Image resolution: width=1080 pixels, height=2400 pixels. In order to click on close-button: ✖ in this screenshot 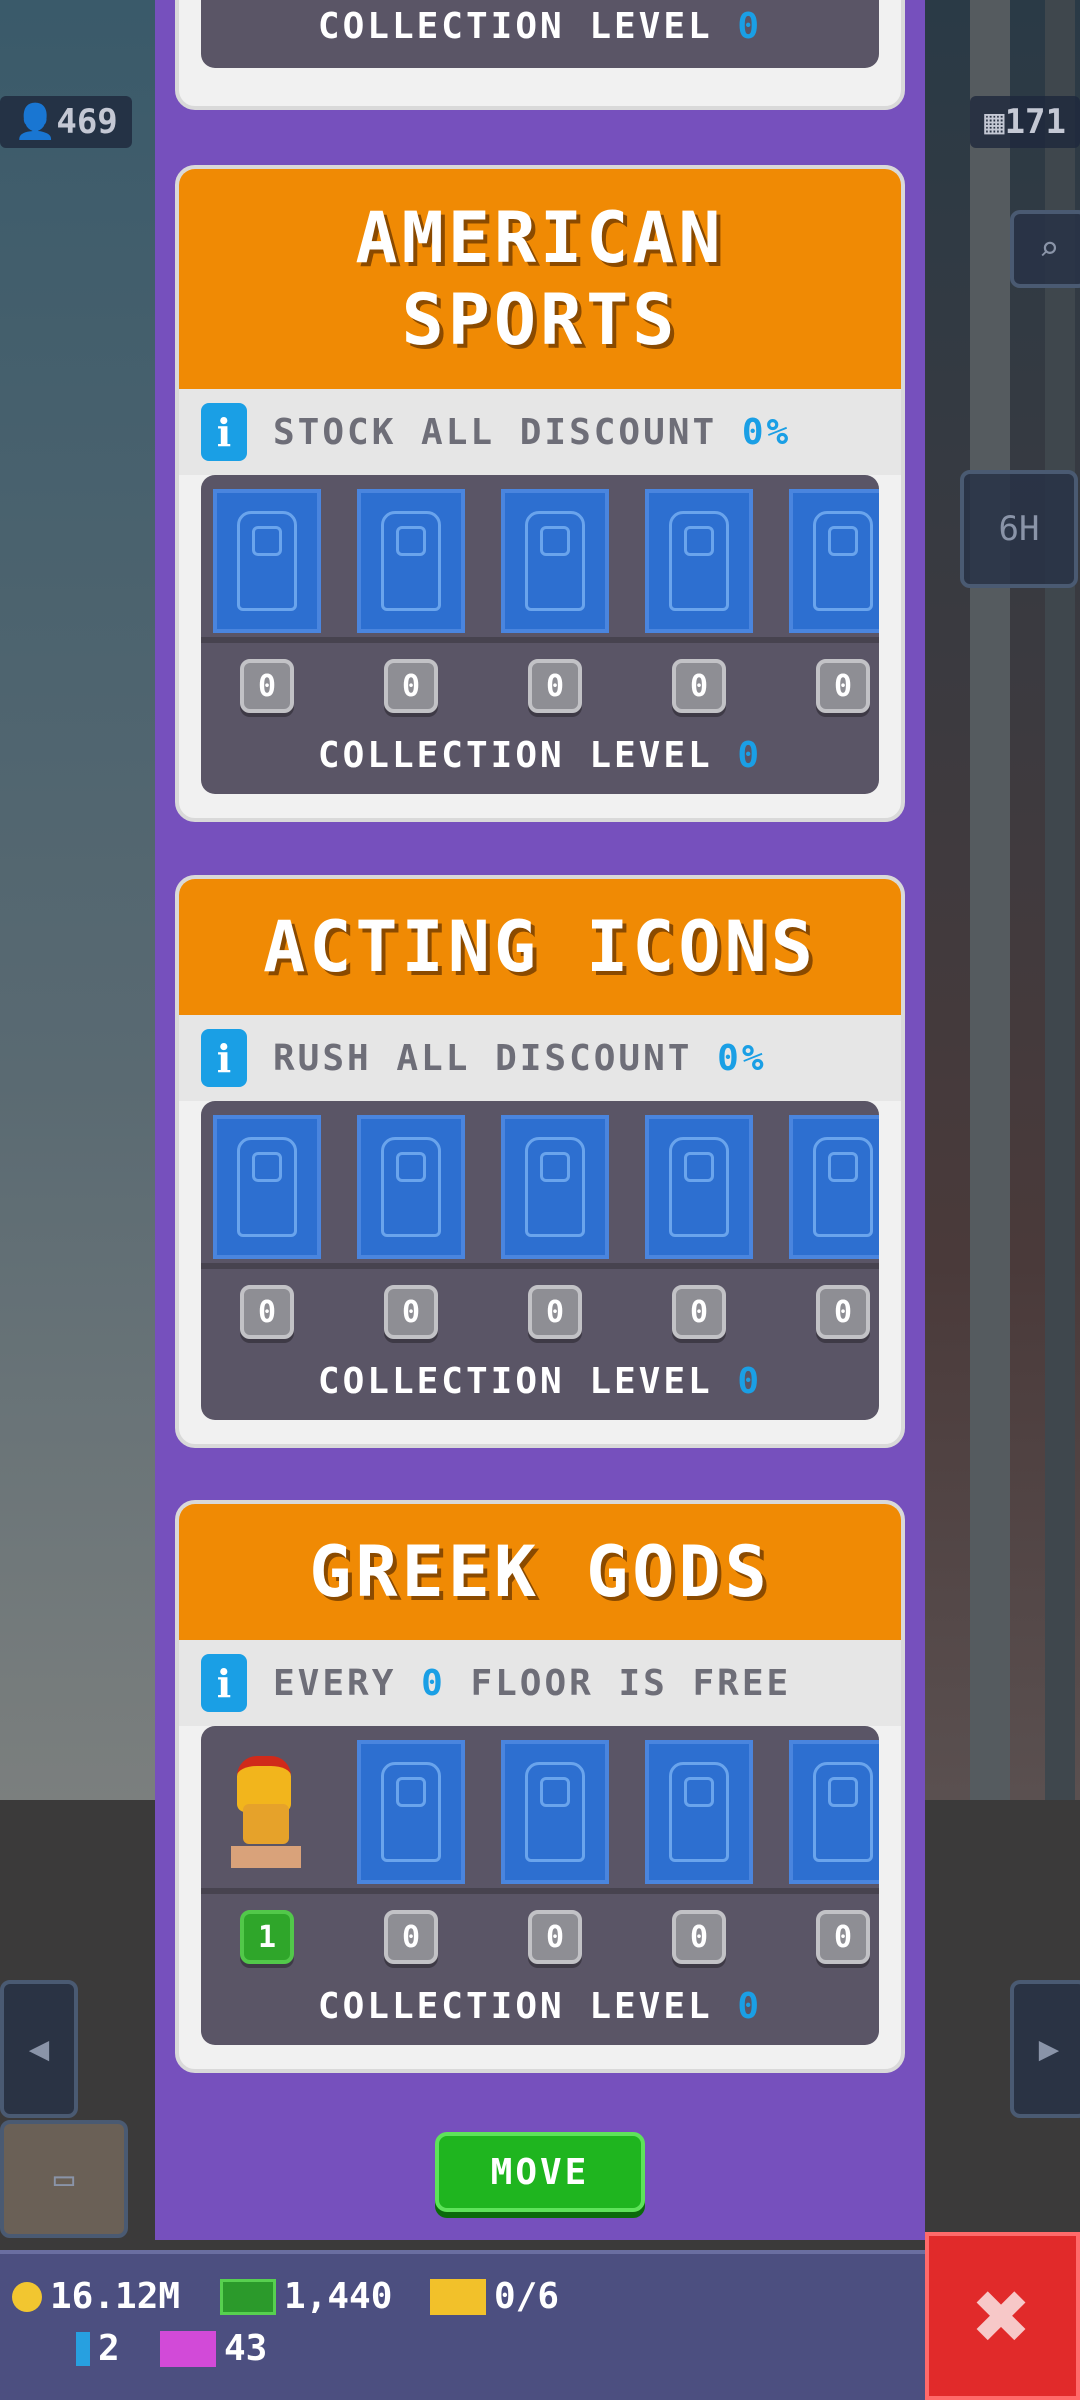, I will do `click(1002, 2316)`.